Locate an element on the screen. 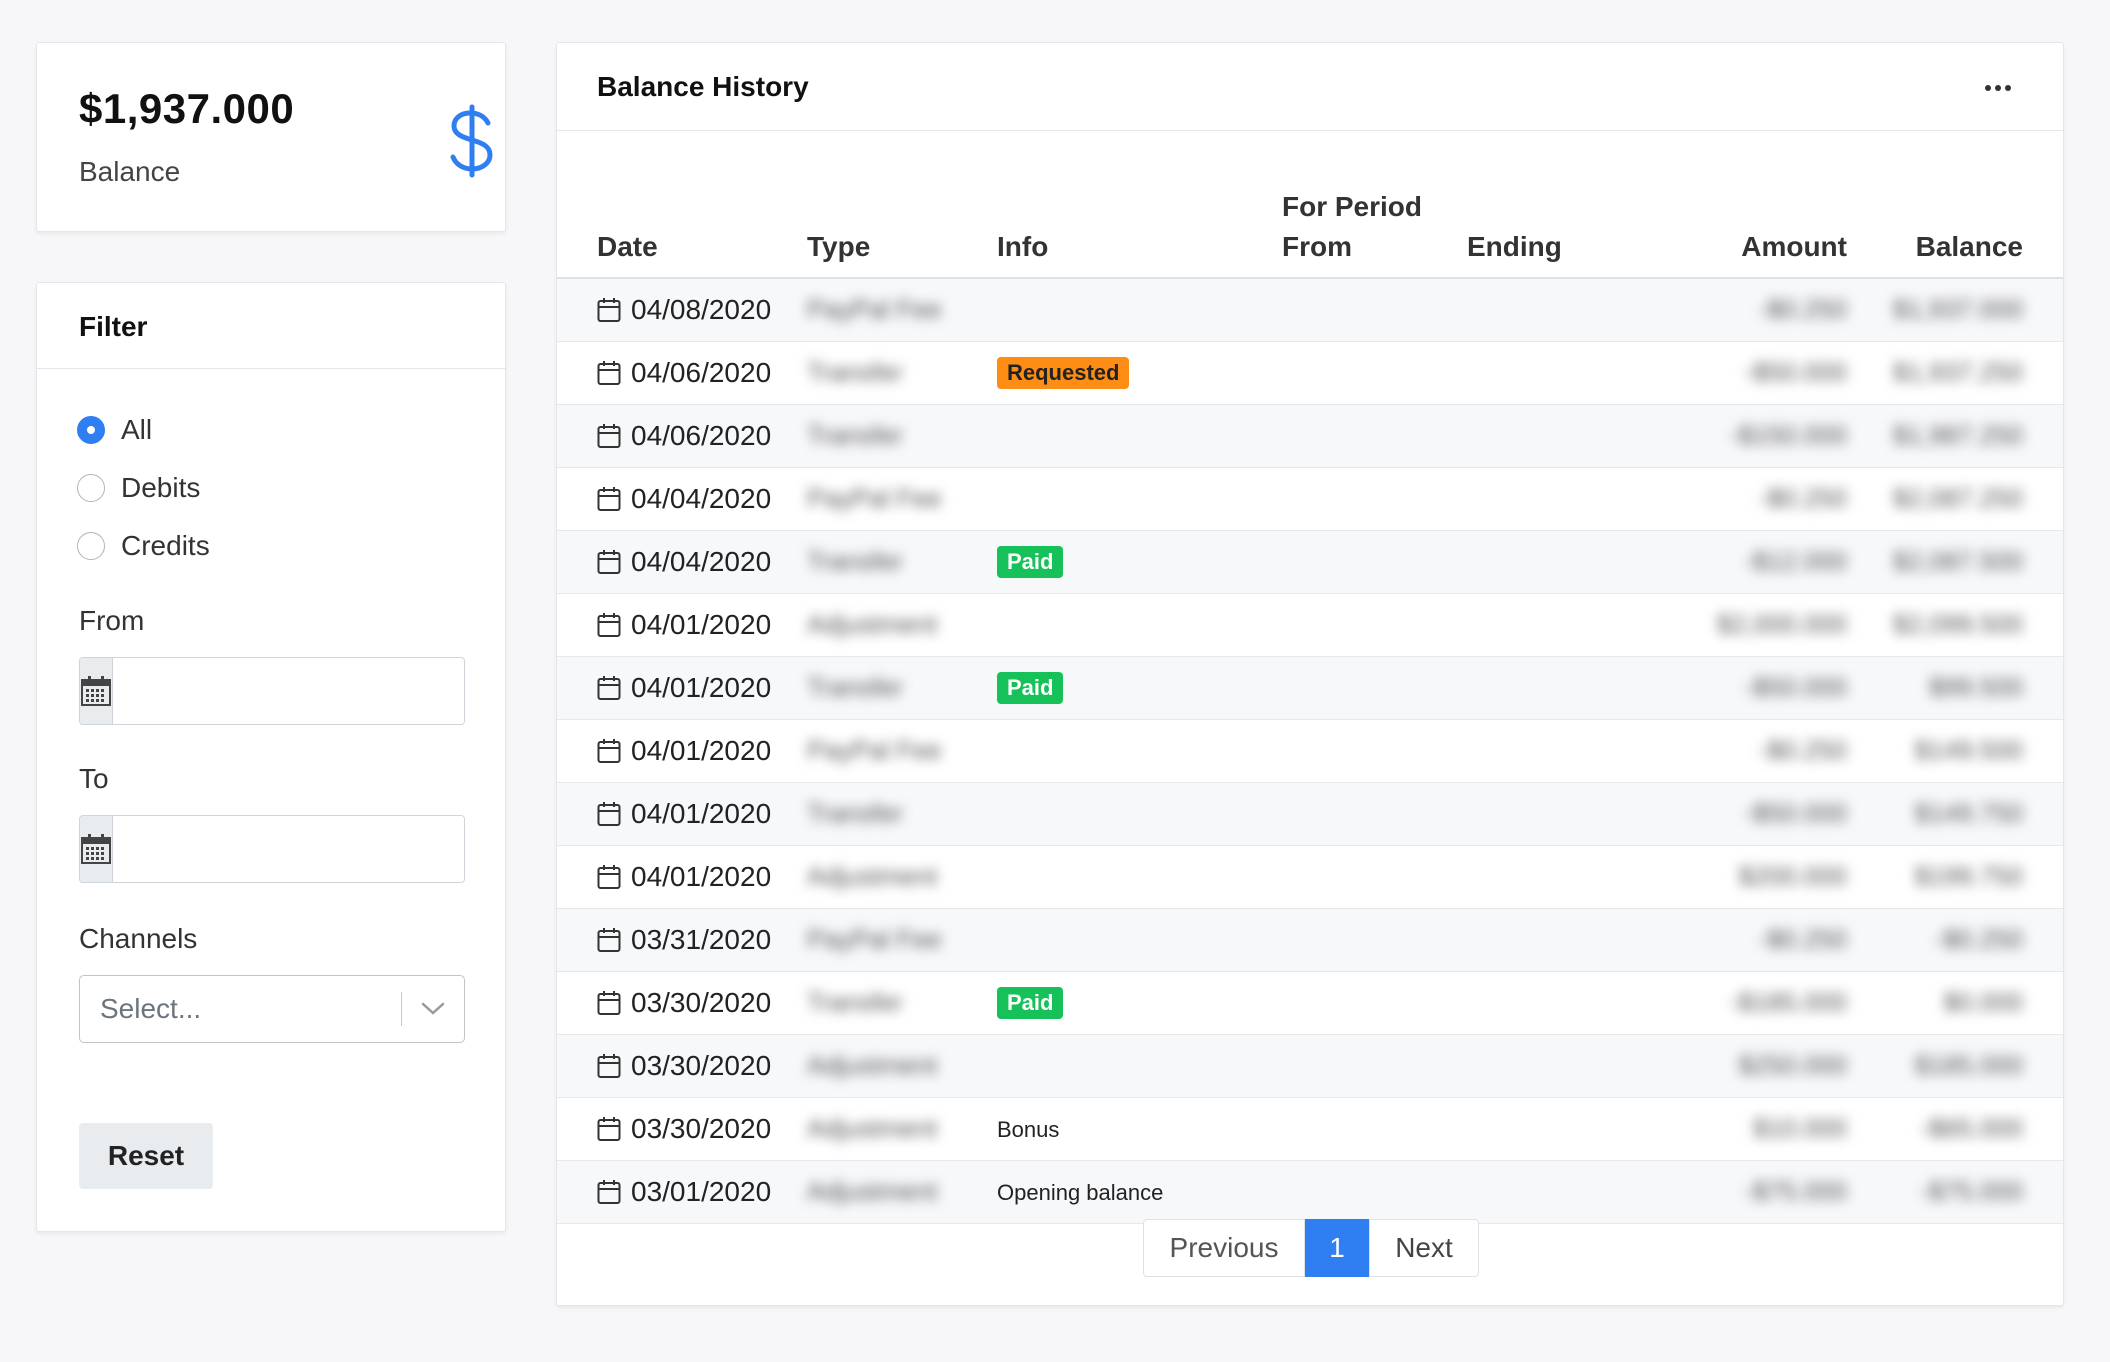 This screenshot has width=2110, height=1362. more-options-icon is located at coordinates (1998, 88).